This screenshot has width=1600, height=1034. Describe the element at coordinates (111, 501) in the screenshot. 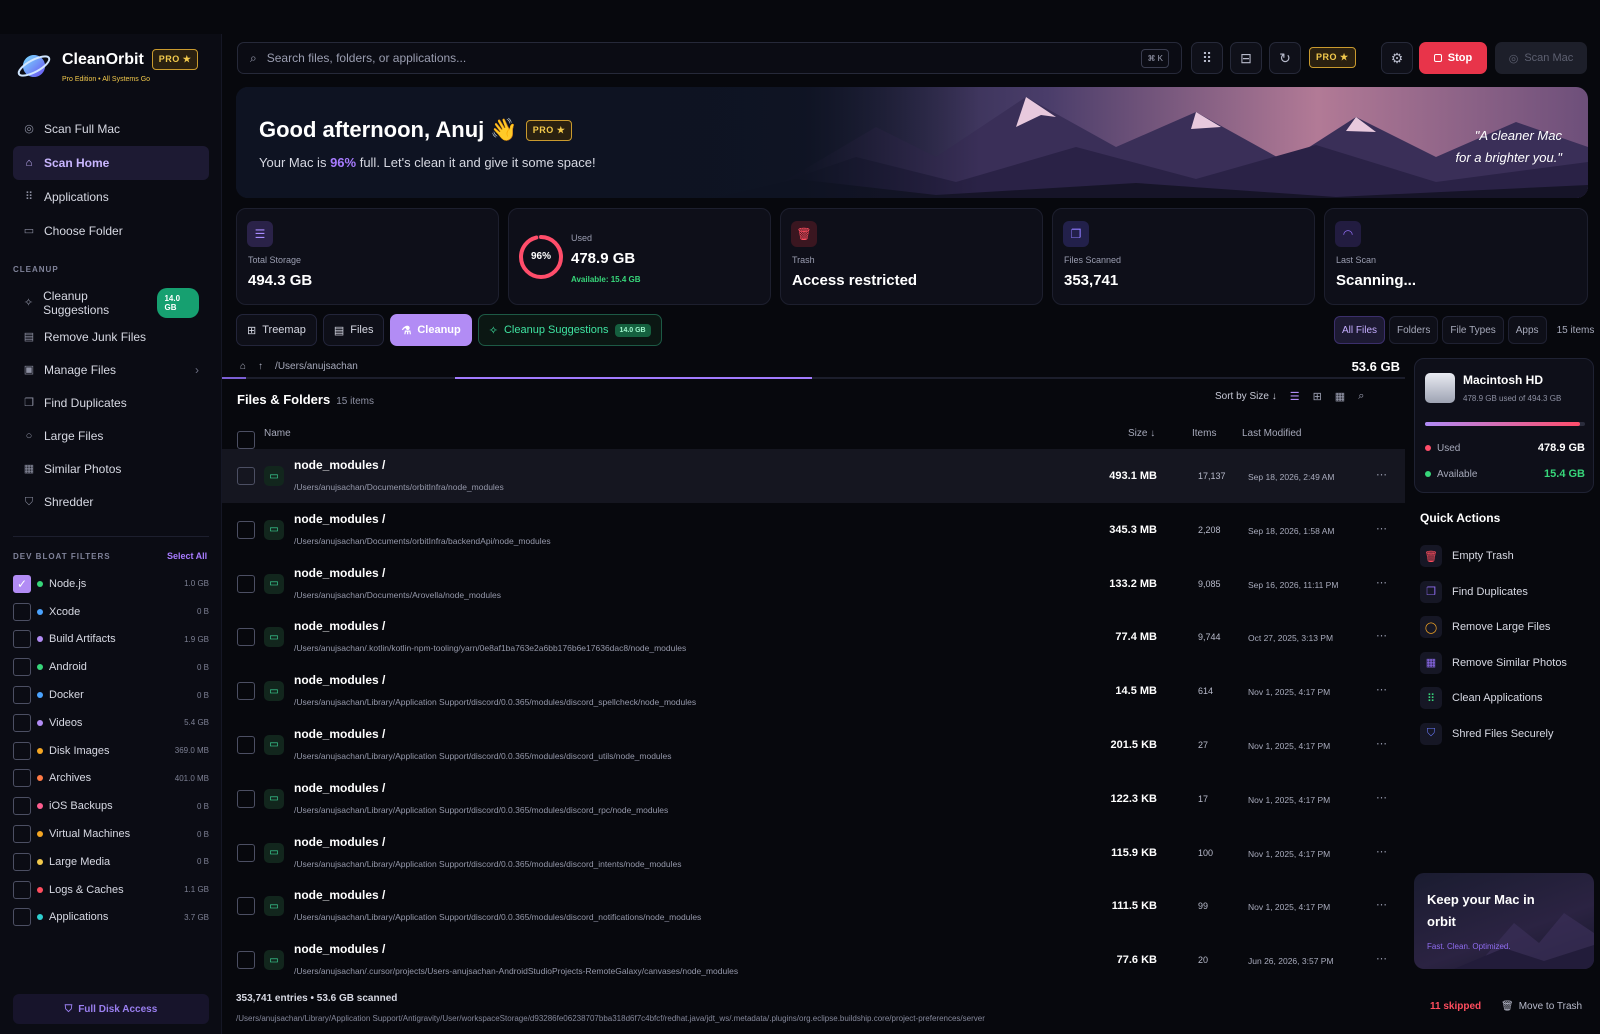

I see `nav-shredder: ⛉ Shredder` at that location.